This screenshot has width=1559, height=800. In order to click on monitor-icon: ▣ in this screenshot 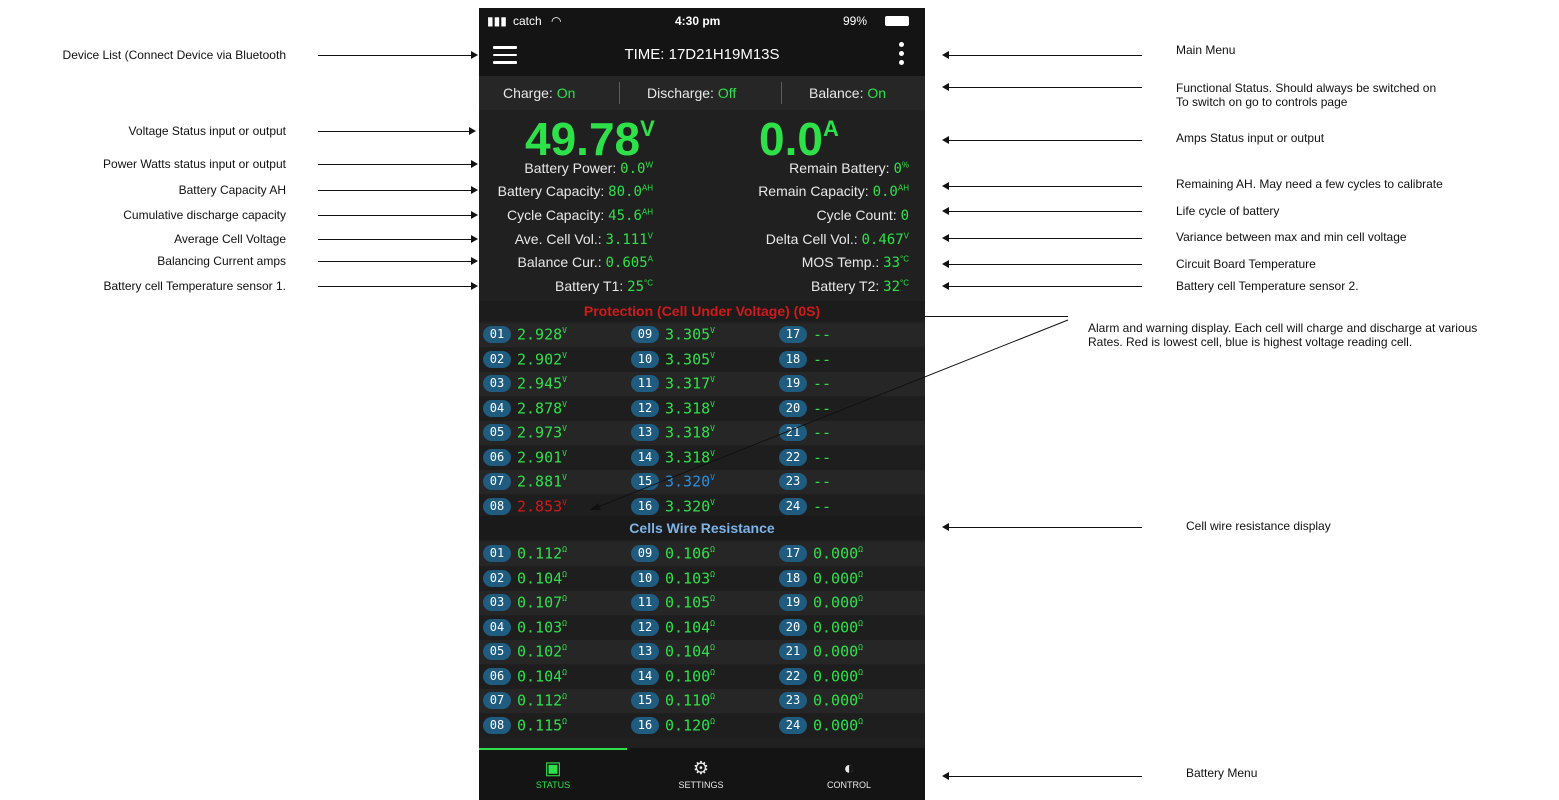, I will do `click(553, 768)`.